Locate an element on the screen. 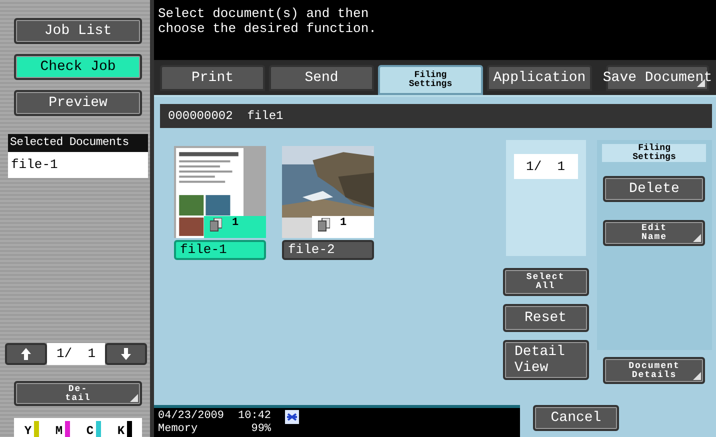  tab: Save Document is located at coordinates (657, 78).